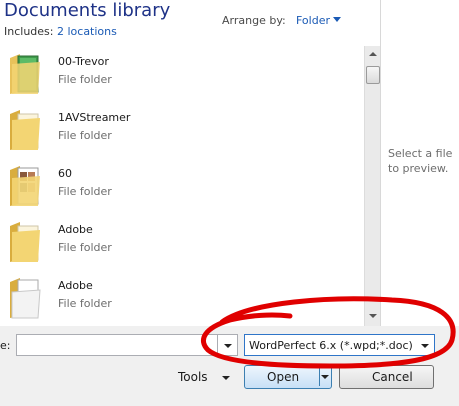 The height and width of the screenshot is (406, 459). I want to click on locations-link: 2 locations, so click(87, 31).